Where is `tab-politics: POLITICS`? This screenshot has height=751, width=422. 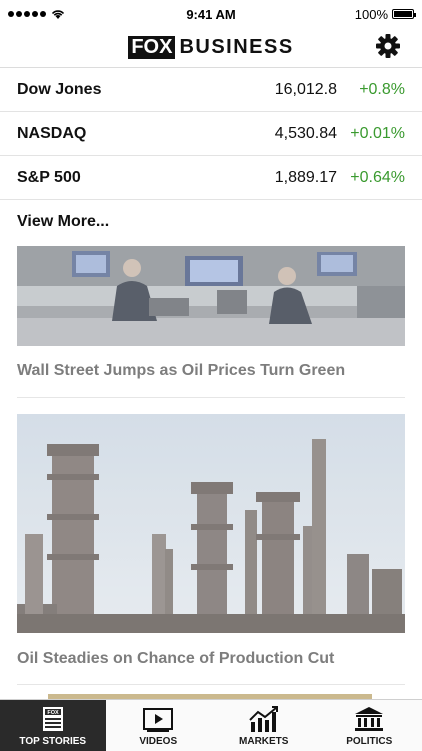
tab-politics: POLITICS is located at coordinates (369, 725).